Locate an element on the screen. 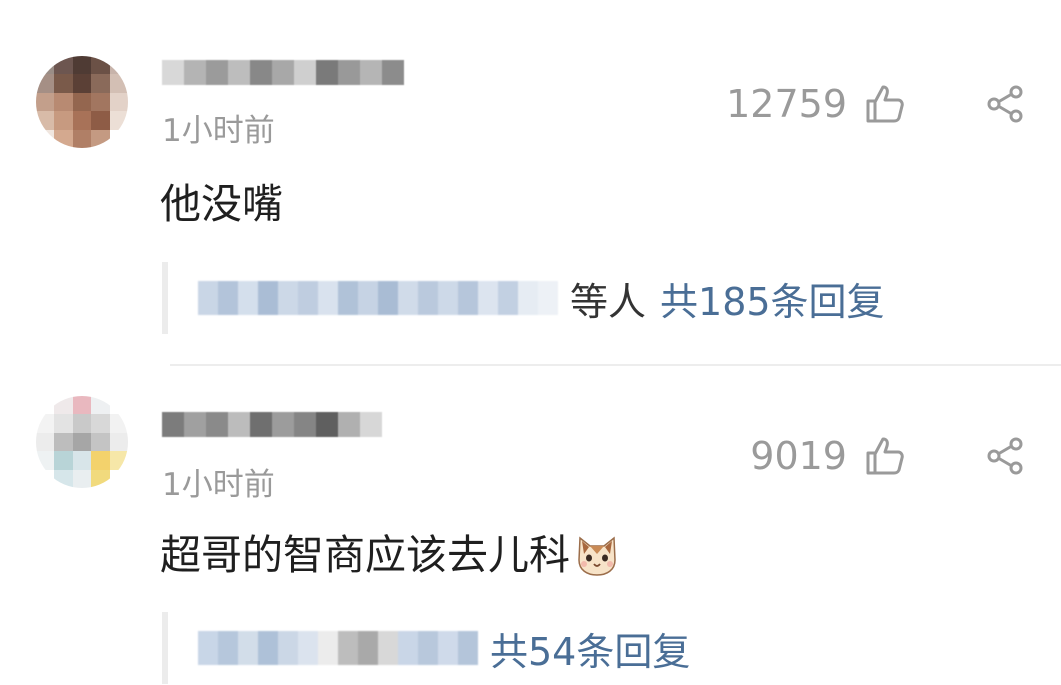 Image resolution: width=1061 pixels, height=685 pixels. comment-metrics: 12759 is located at coordinates (876, 104).